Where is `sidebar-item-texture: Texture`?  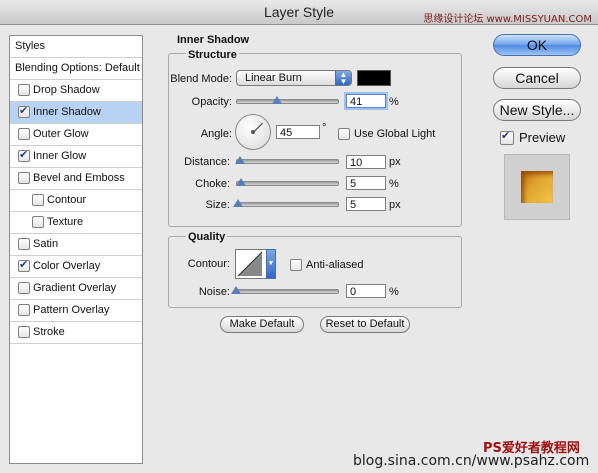
sidebar-item-texture: Texture is located at coordinates (76, 223).